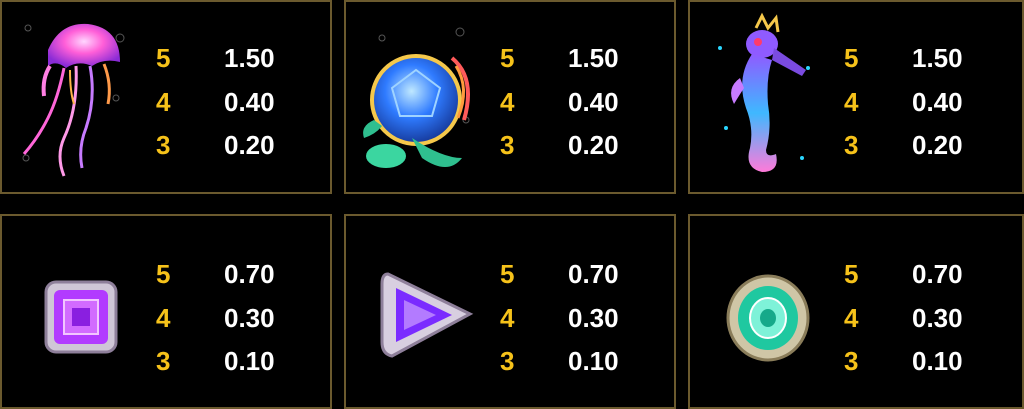  I want to click on purple-square-gem-icon, so click(81, 317).